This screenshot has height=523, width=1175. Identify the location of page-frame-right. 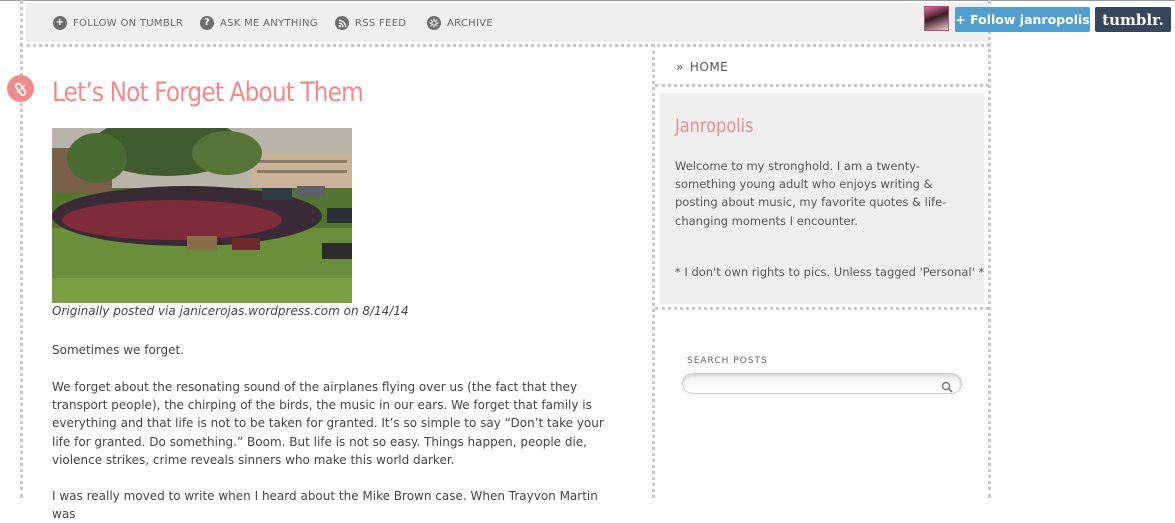
(989, 249).